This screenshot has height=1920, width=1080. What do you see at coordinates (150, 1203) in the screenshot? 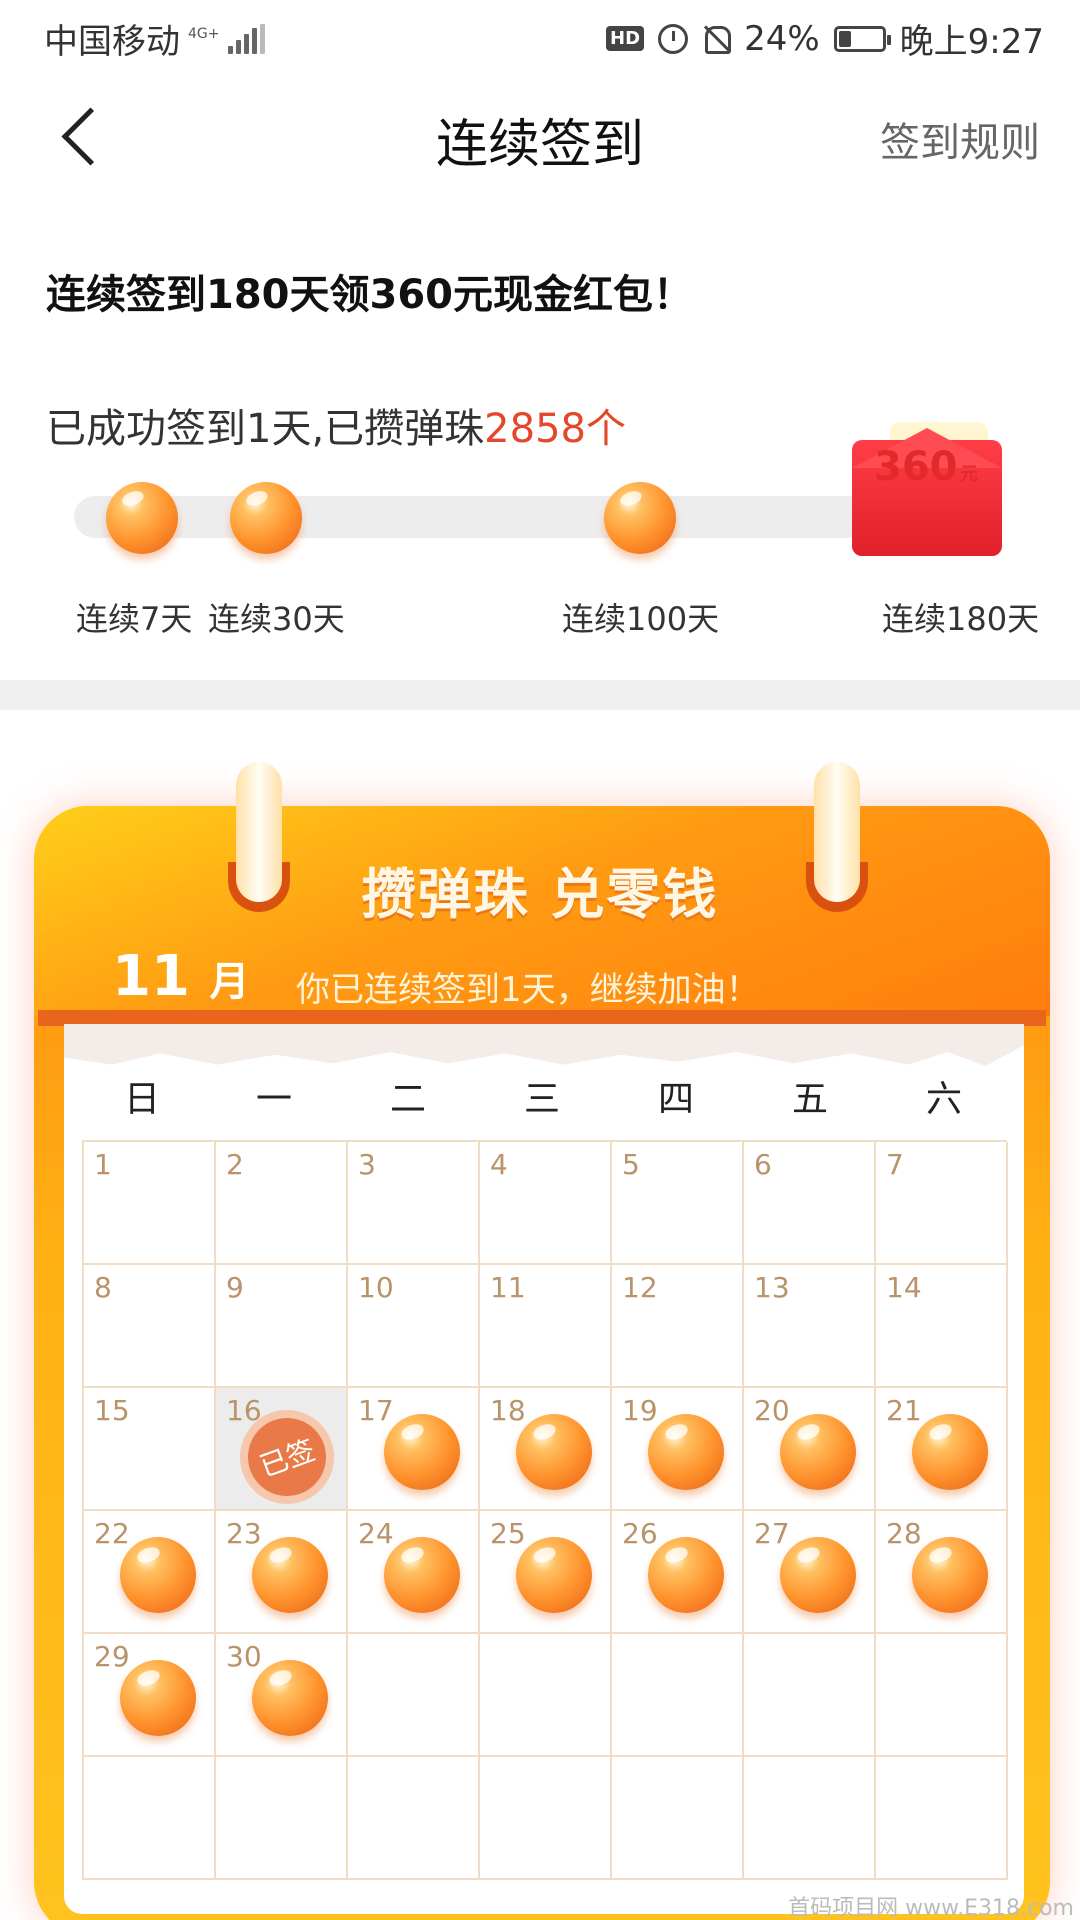
I see `calendar-day-cell: 1` at bounding box center [150, 1203].